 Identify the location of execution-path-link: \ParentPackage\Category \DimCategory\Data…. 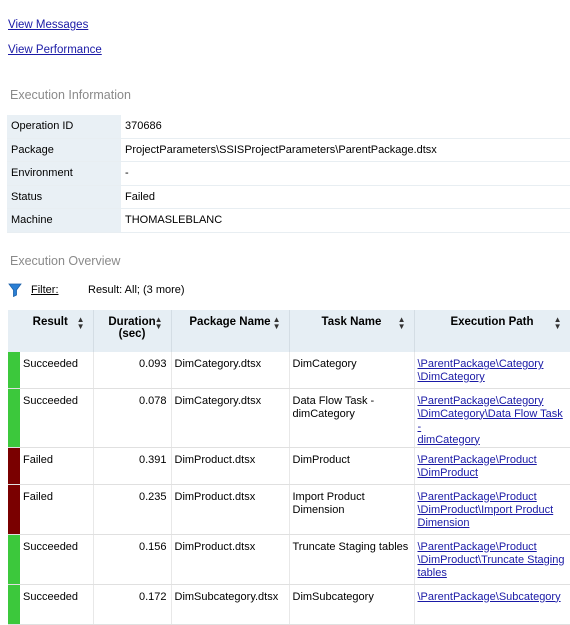
(490, 420).